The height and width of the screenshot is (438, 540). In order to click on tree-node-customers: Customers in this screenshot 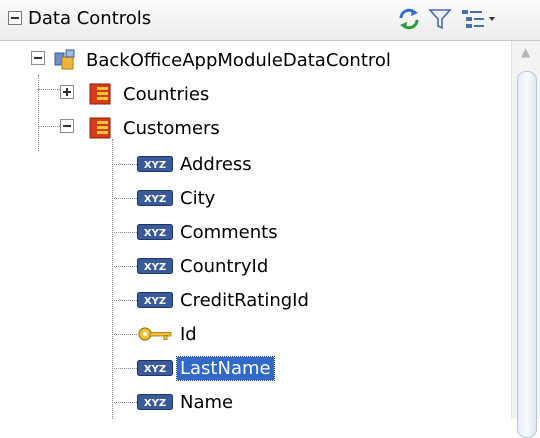, I will do `click(155, 128)`.